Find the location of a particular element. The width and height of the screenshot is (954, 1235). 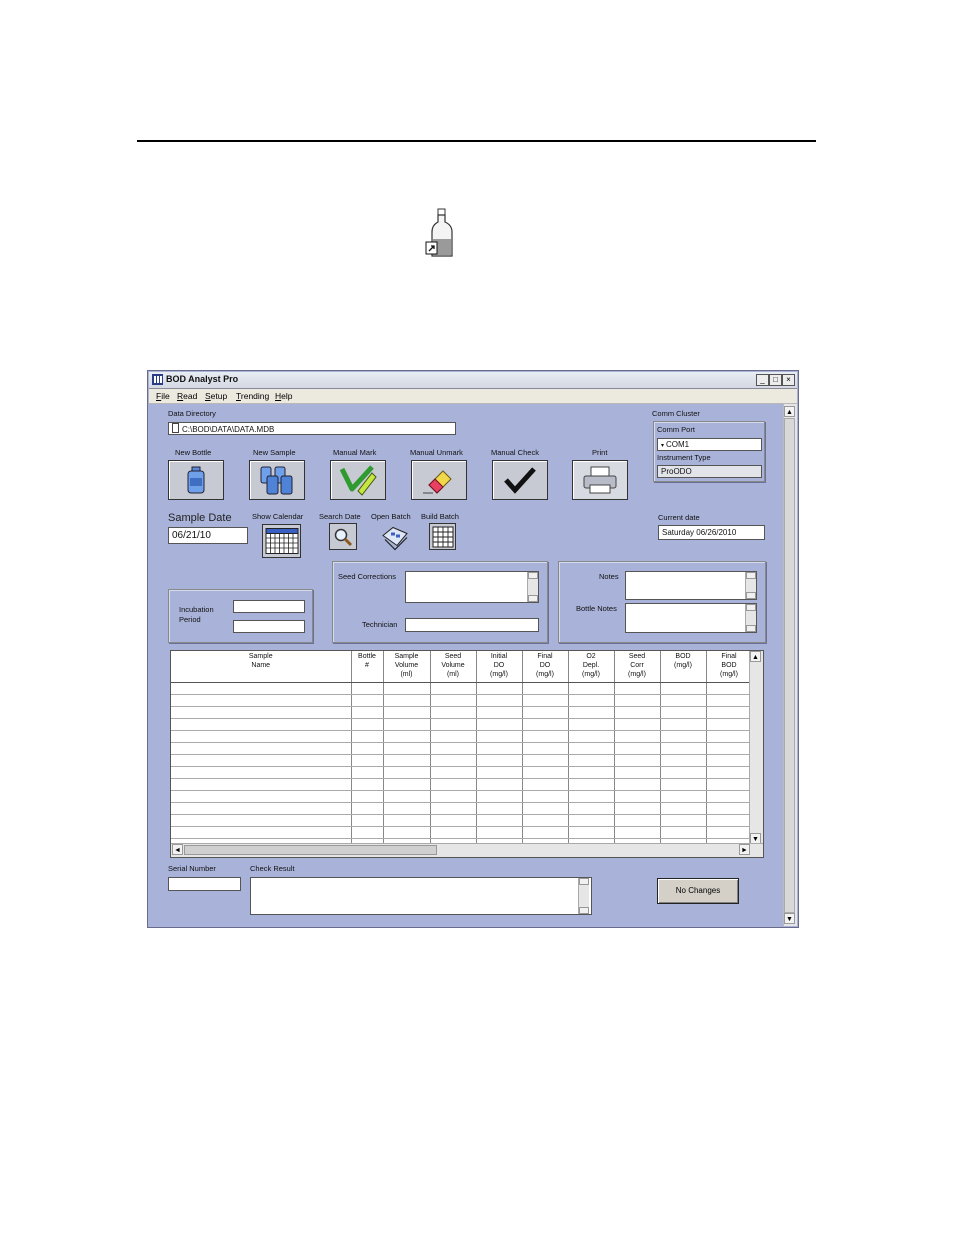

no-changes-button: No Changes is located at coordinates (698, 891).